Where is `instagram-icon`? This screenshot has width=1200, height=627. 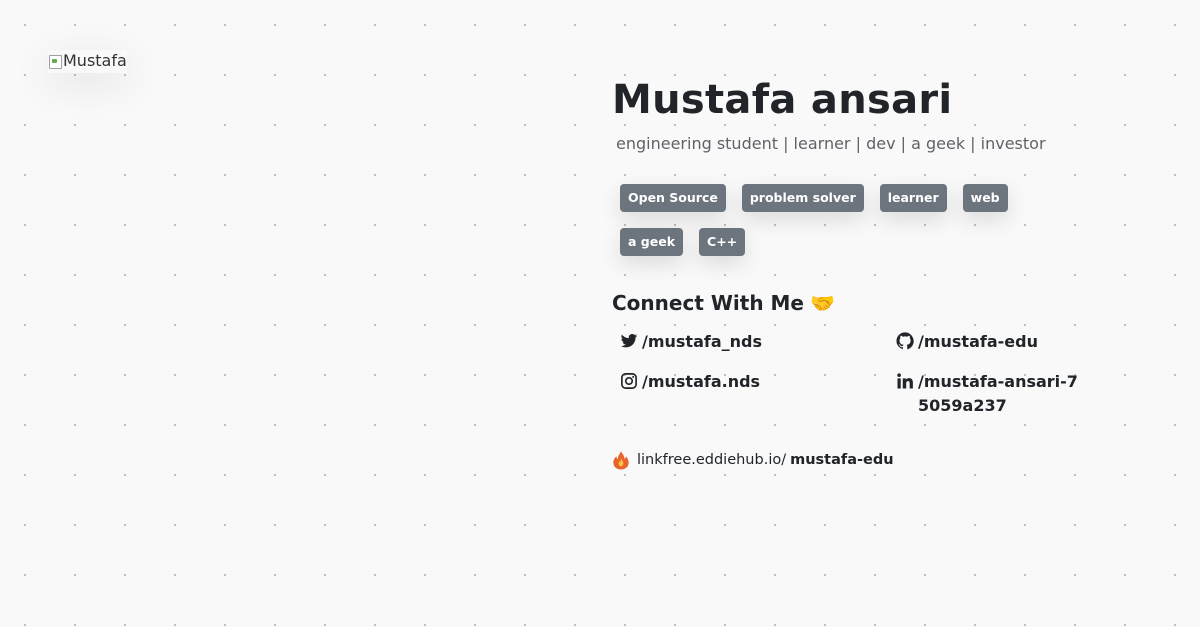
instagram-icon is located at coordinates (629, 381).